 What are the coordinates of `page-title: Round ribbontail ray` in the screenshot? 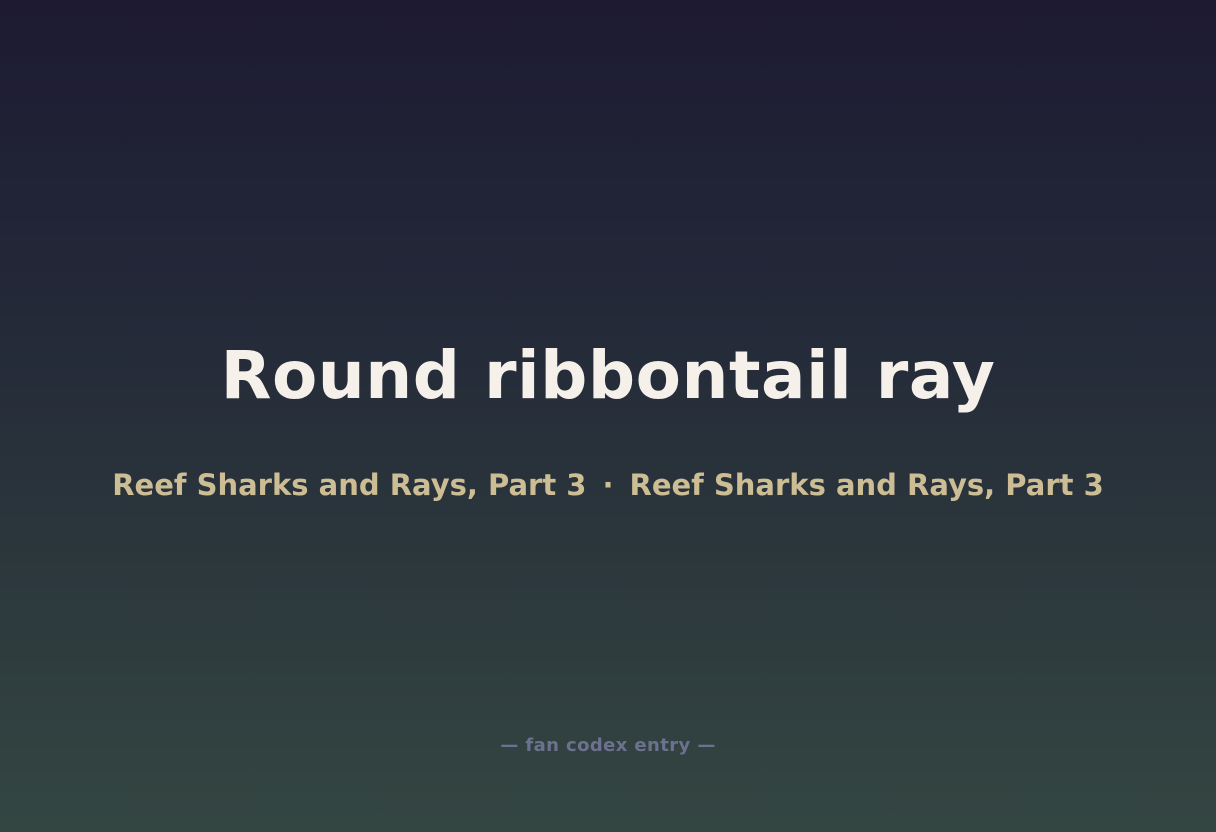 It's located at (608, 375).